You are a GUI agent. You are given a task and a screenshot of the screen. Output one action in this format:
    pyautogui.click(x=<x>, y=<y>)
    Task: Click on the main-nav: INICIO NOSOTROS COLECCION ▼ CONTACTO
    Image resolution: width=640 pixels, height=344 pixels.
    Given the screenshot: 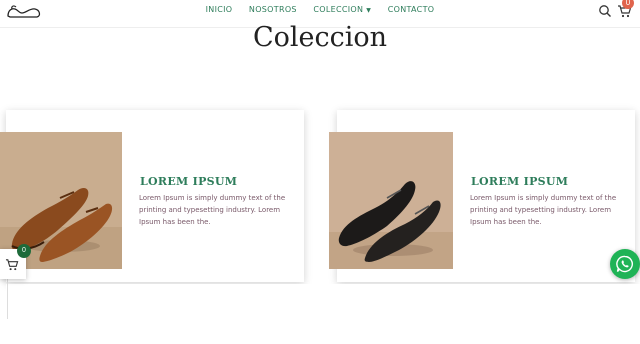 What is the action you would take?
    pyautogui.click(x=320, y=9)
    